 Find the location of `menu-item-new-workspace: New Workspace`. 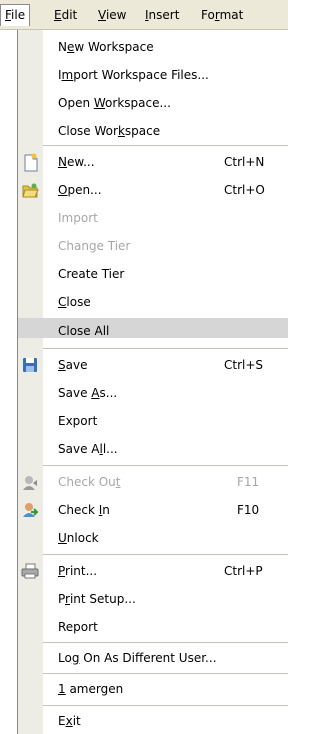

menu-item-new-workspace: New Workspace is located at coordinates (153, 47).